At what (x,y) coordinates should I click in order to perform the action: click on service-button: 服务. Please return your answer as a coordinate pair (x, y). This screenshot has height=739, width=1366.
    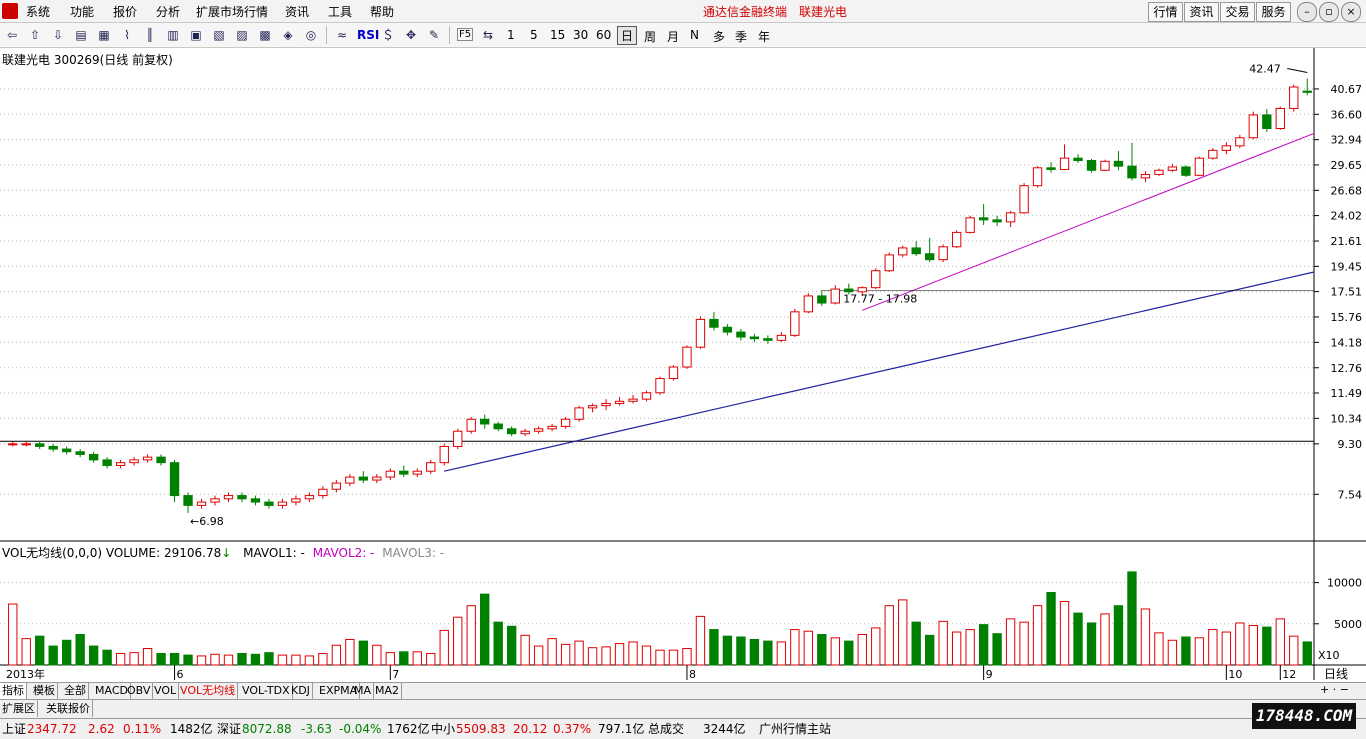
    Looking at the image, I should click on (1273, 12).